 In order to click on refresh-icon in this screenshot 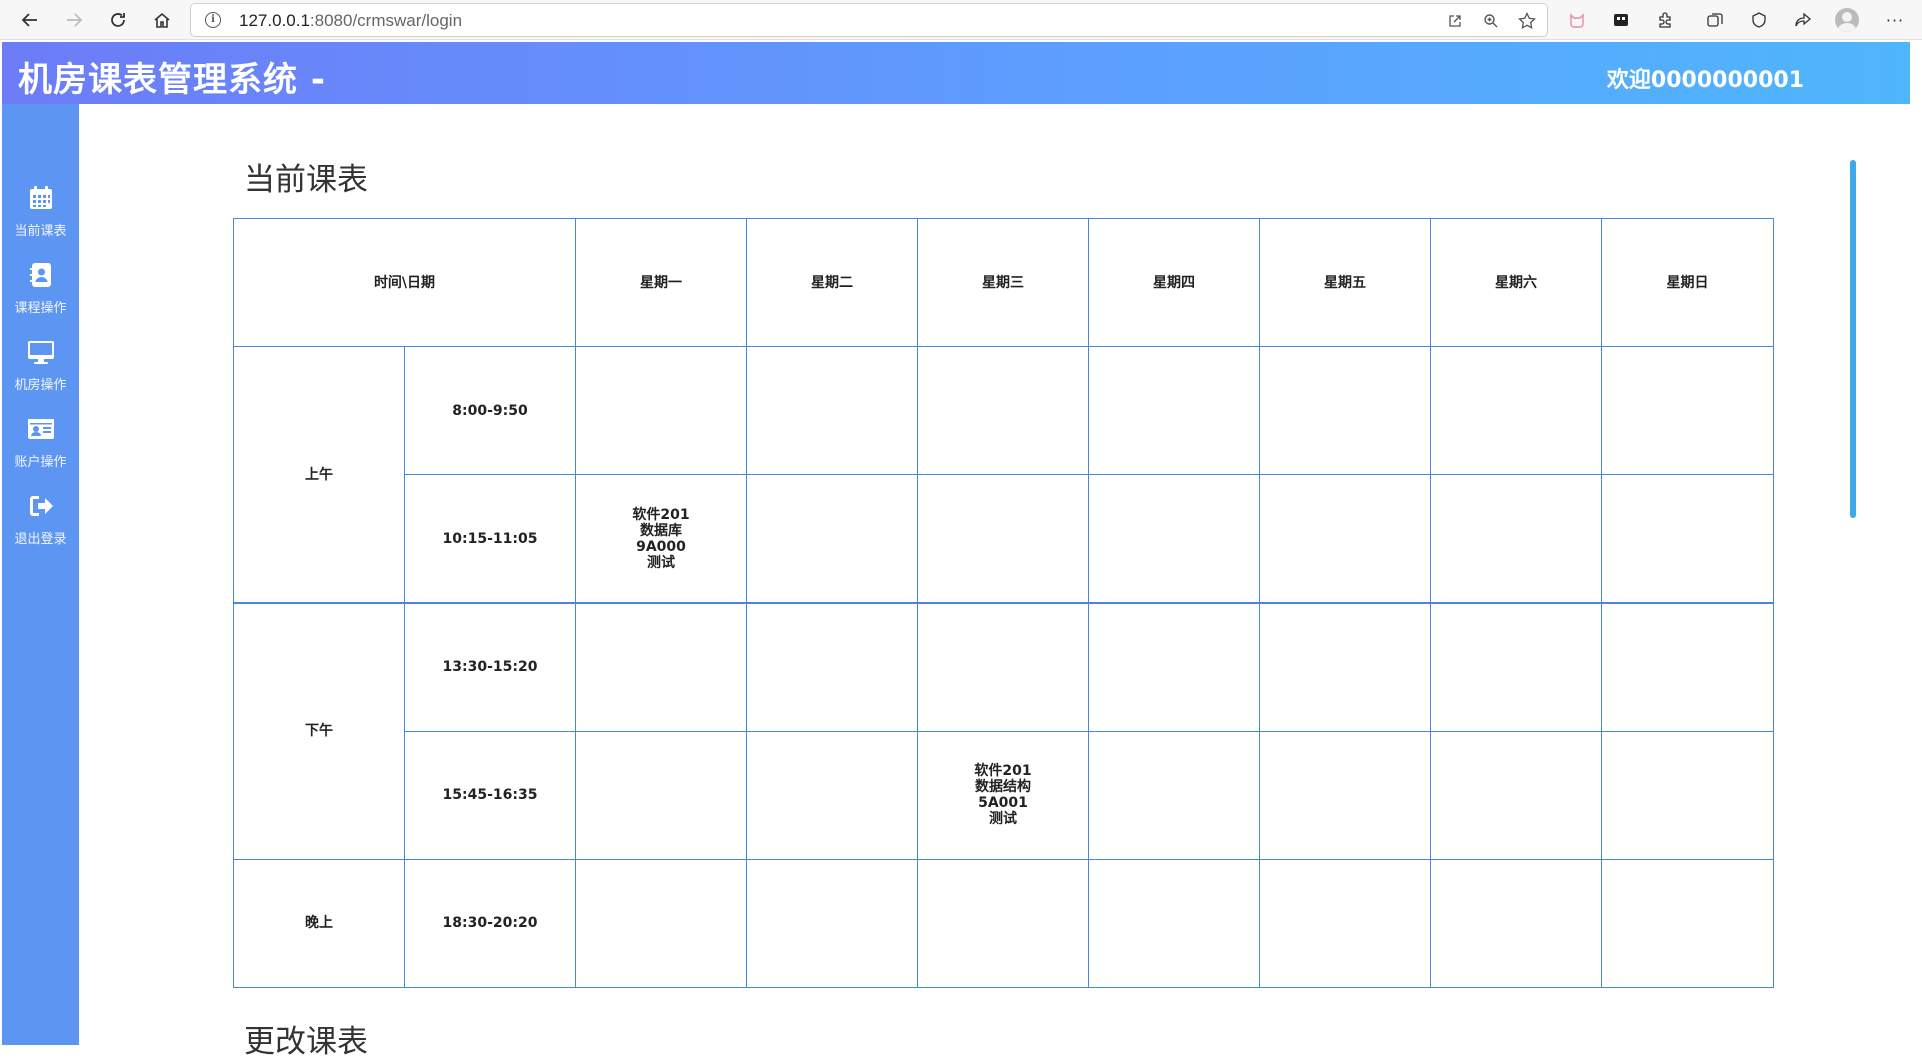, I will do `click(118, 20)`.